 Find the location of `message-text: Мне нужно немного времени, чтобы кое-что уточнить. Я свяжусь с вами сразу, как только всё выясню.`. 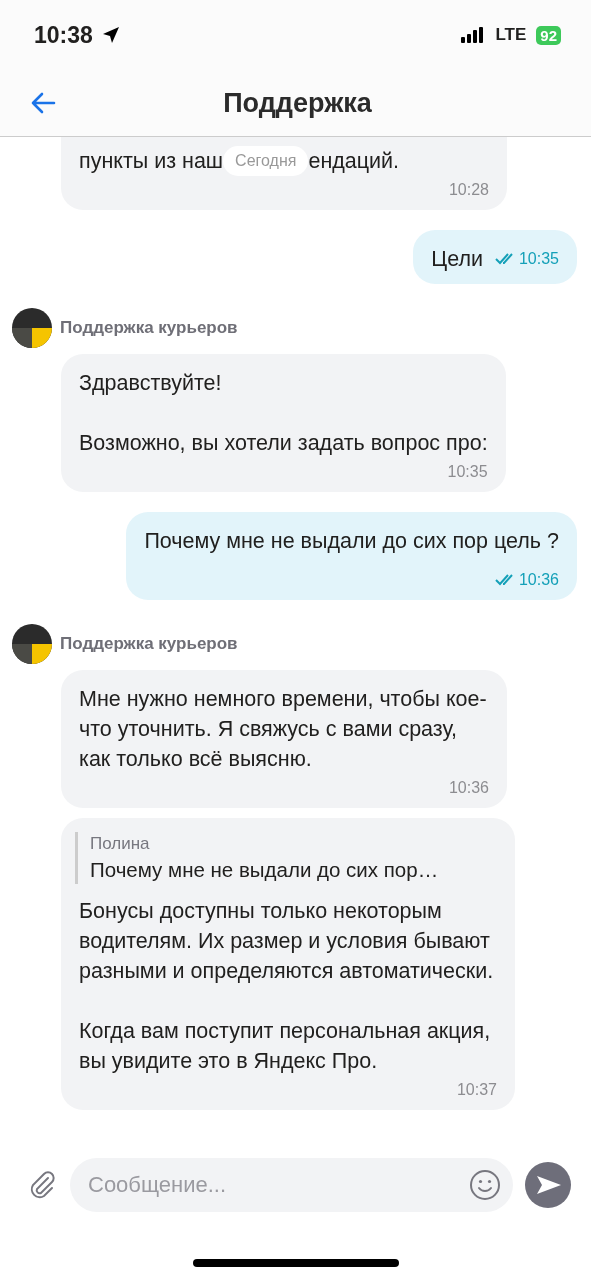

message-text: Мне нужно немного времени, чтобы кое-что уточнить. Я свяжусь с вами сразу, как только всё выясню. is located at coordinates (283, 729).